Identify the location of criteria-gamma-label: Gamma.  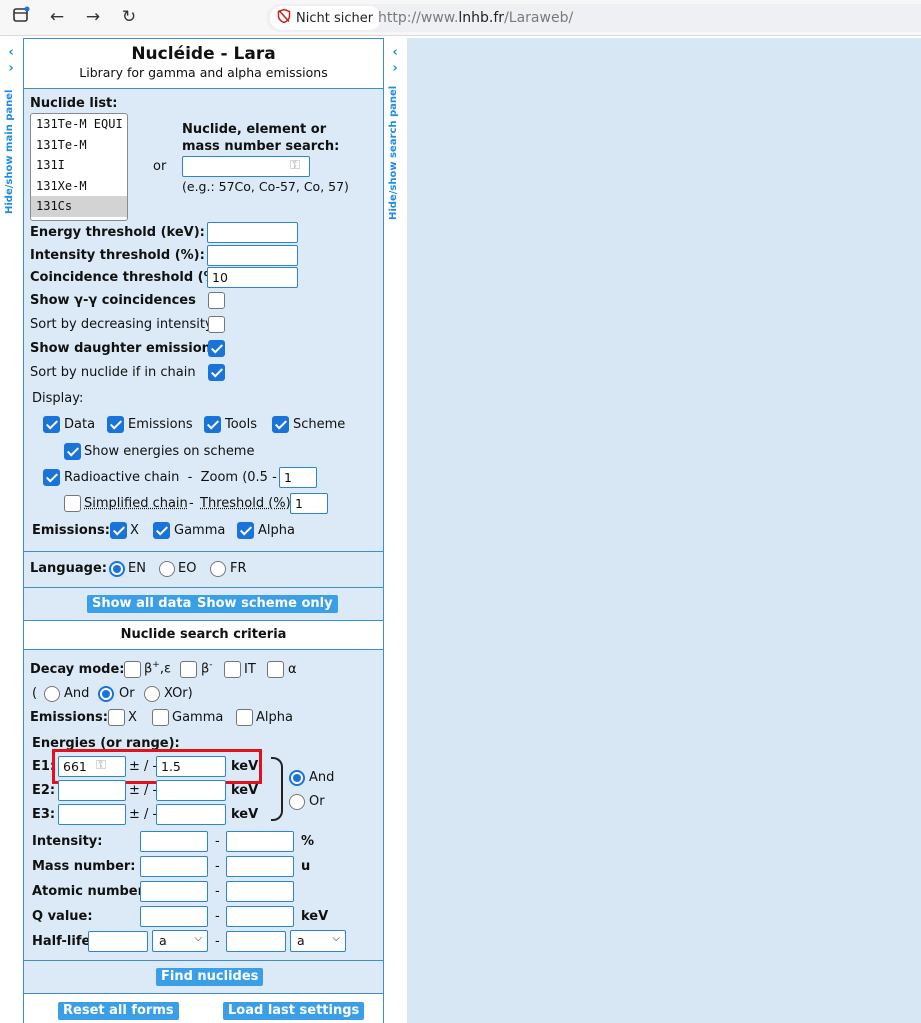
(198, 717).